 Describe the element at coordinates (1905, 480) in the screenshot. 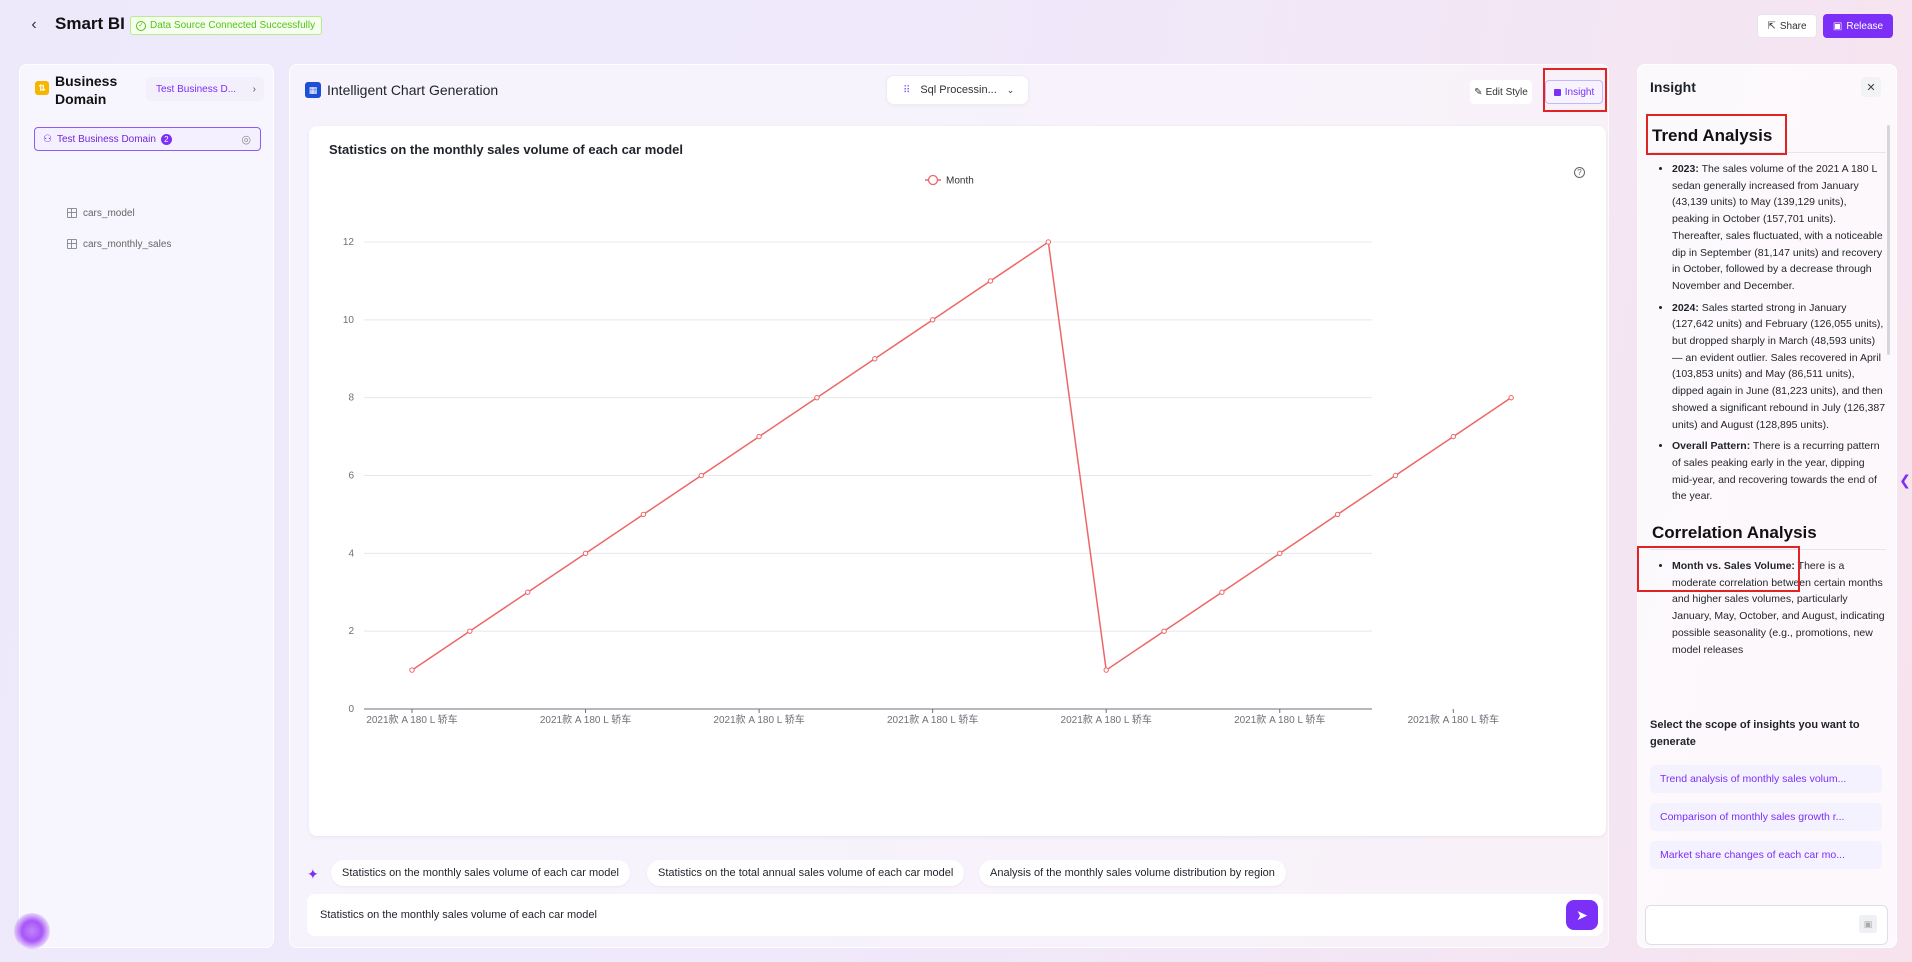

I see `collapse-chevron-icon: ❮` at that location.